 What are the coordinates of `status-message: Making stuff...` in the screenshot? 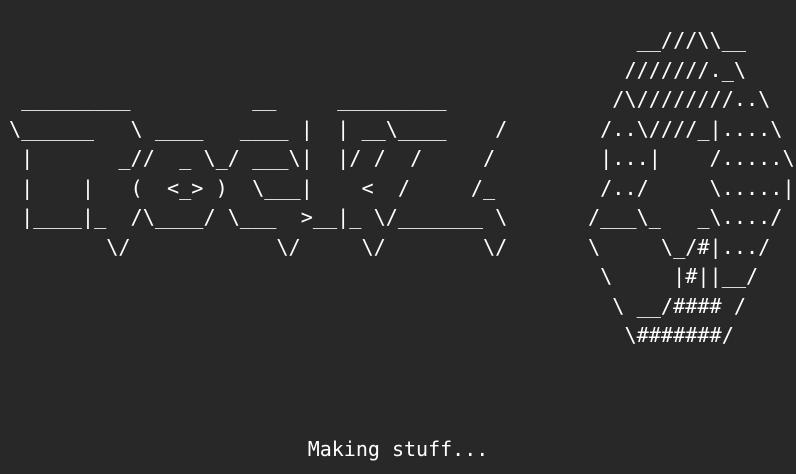 It's located at (398, 449).